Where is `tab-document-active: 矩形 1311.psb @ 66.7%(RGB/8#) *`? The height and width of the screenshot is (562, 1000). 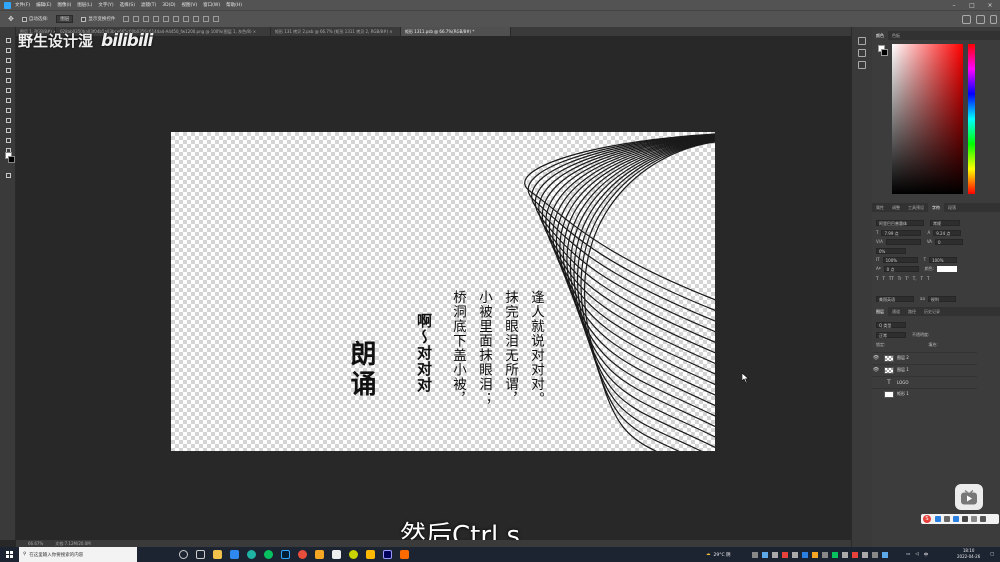
tab-document-active: 矩形 1311.psb @ 66.7%(RGB/8#) * is located at coordinates (456, 31).